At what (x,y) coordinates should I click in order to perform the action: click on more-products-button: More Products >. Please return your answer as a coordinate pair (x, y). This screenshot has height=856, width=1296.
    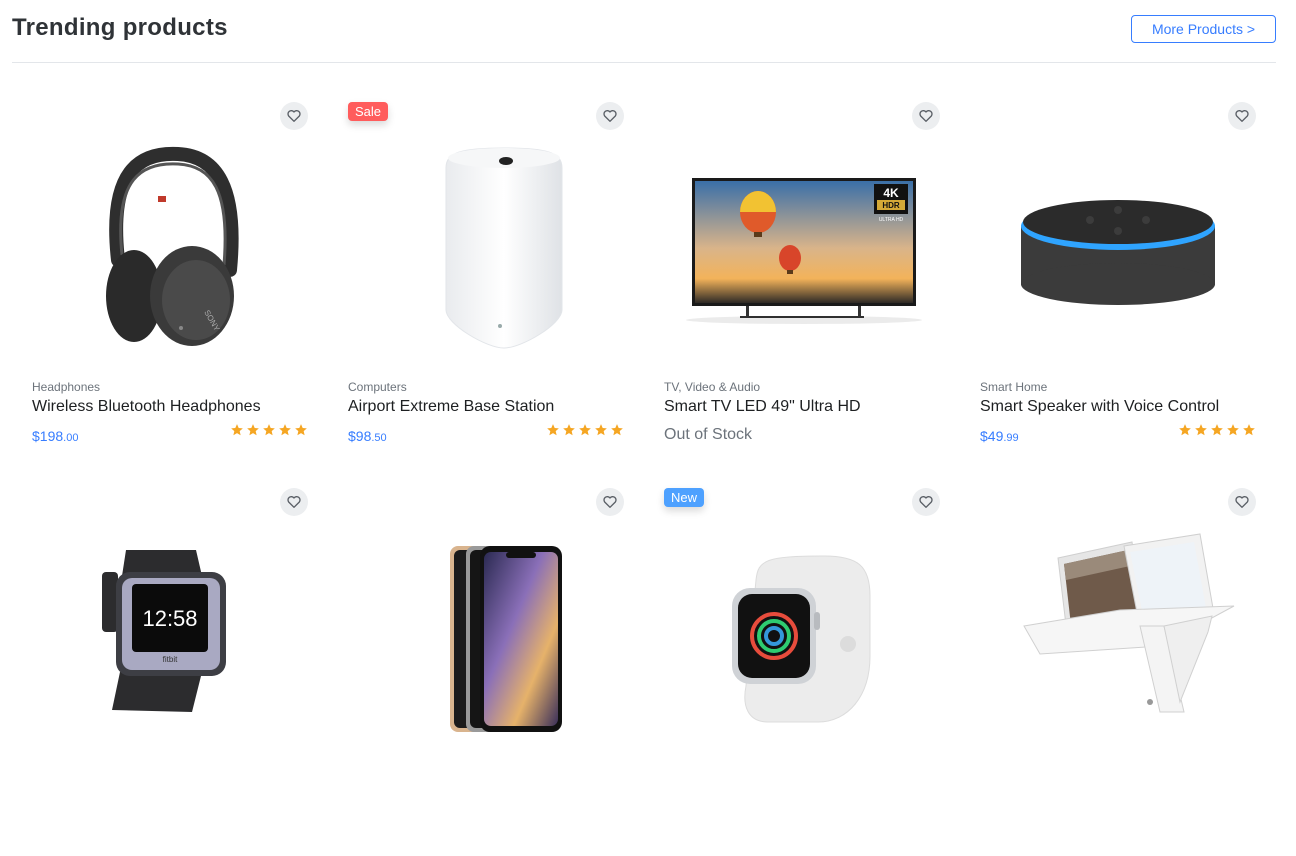
    Looking at the image, I should click on (1203, 29).